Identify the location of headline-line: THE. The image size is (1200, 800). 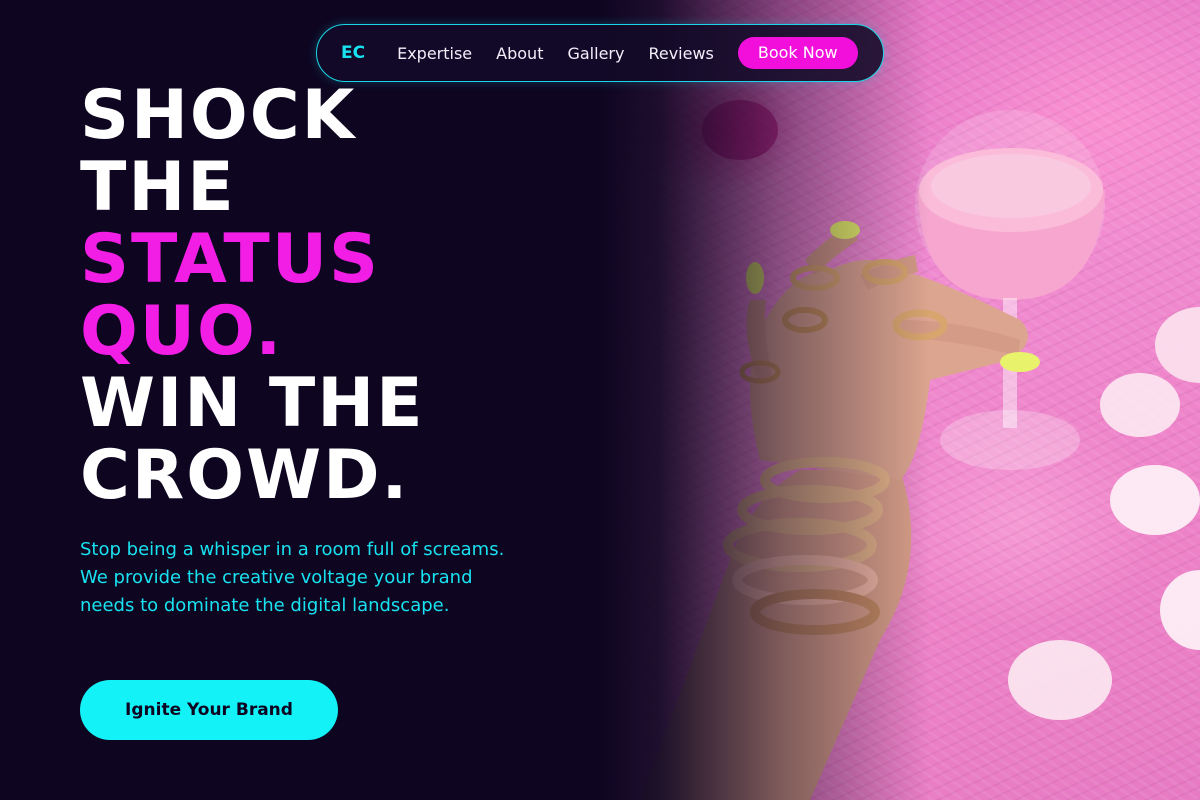
(158, 187).